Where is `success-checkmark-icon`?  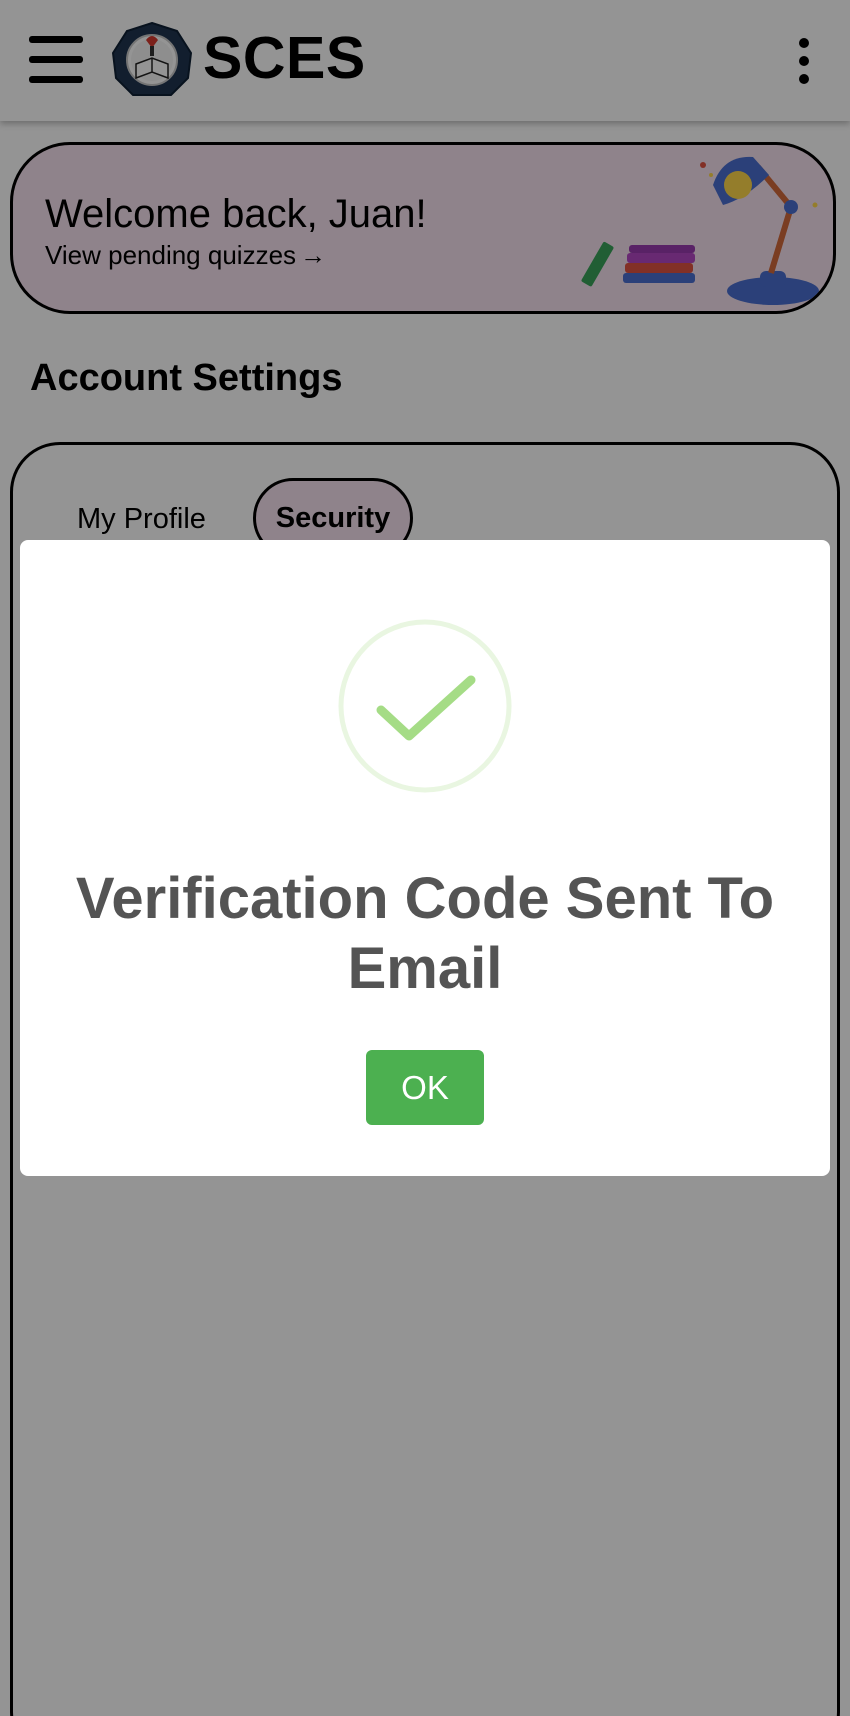 success-checkmark-icon is located at coordinates (425, 706).